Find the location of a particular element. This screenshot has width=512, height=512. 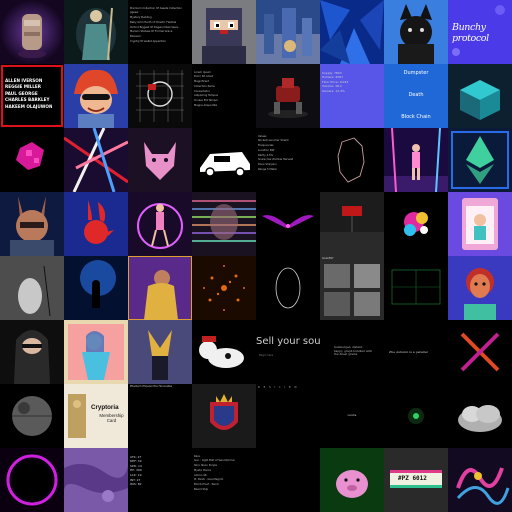

tile-neon-wings is located at coordinates (288, 224).